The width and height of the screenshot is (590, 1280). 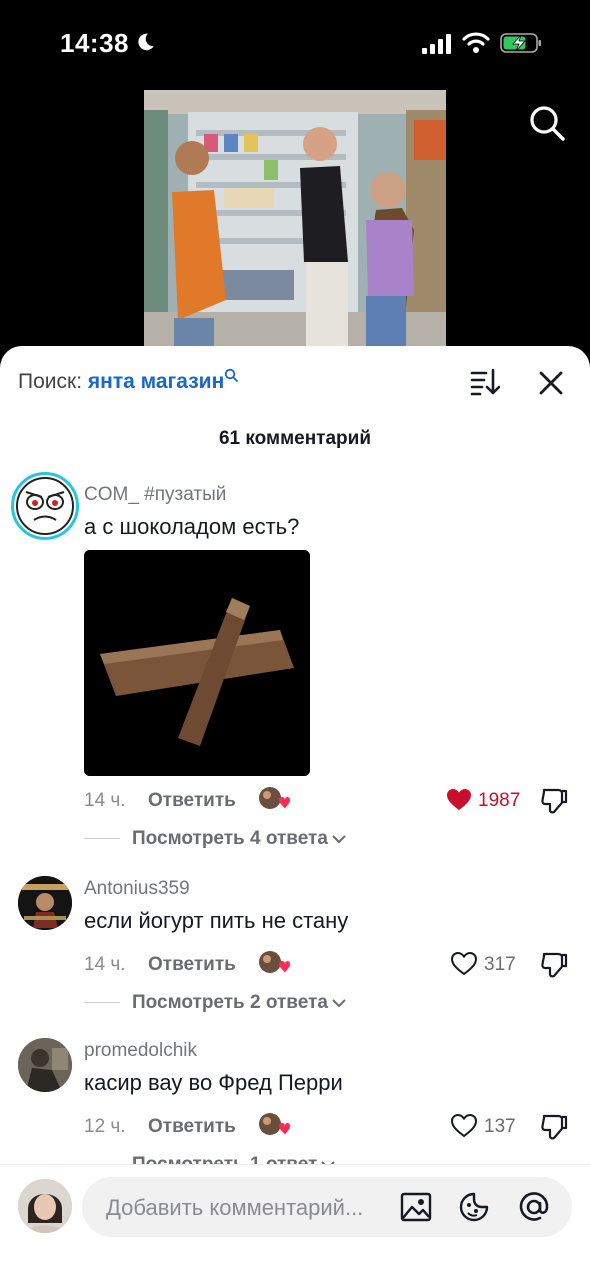 I want to click on comment-time: 12 ч., so click(x=105, y=1126).